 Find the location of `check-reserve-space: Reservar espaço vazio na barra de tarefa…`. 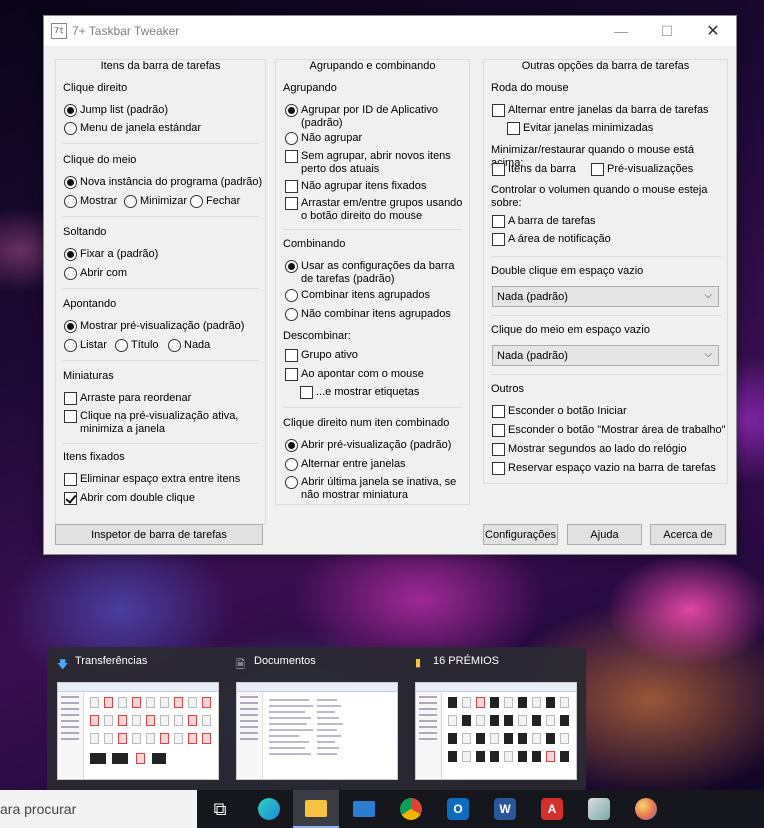

check-reserve-space: Reservar espaço vazio na barra de tarefa… is located at coordinates (604, 468).